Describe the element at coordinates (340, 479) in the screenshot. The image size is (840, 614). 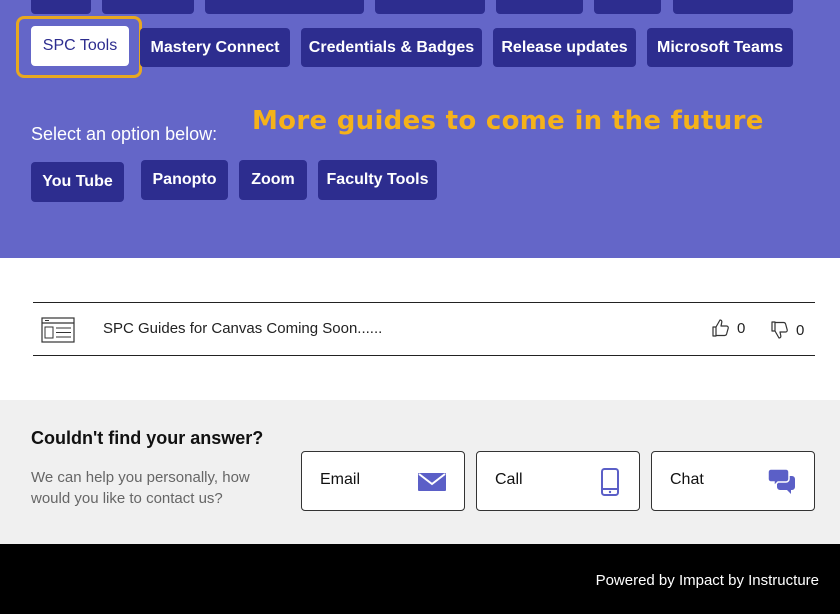
I see `email-button-label: Email` at that location.